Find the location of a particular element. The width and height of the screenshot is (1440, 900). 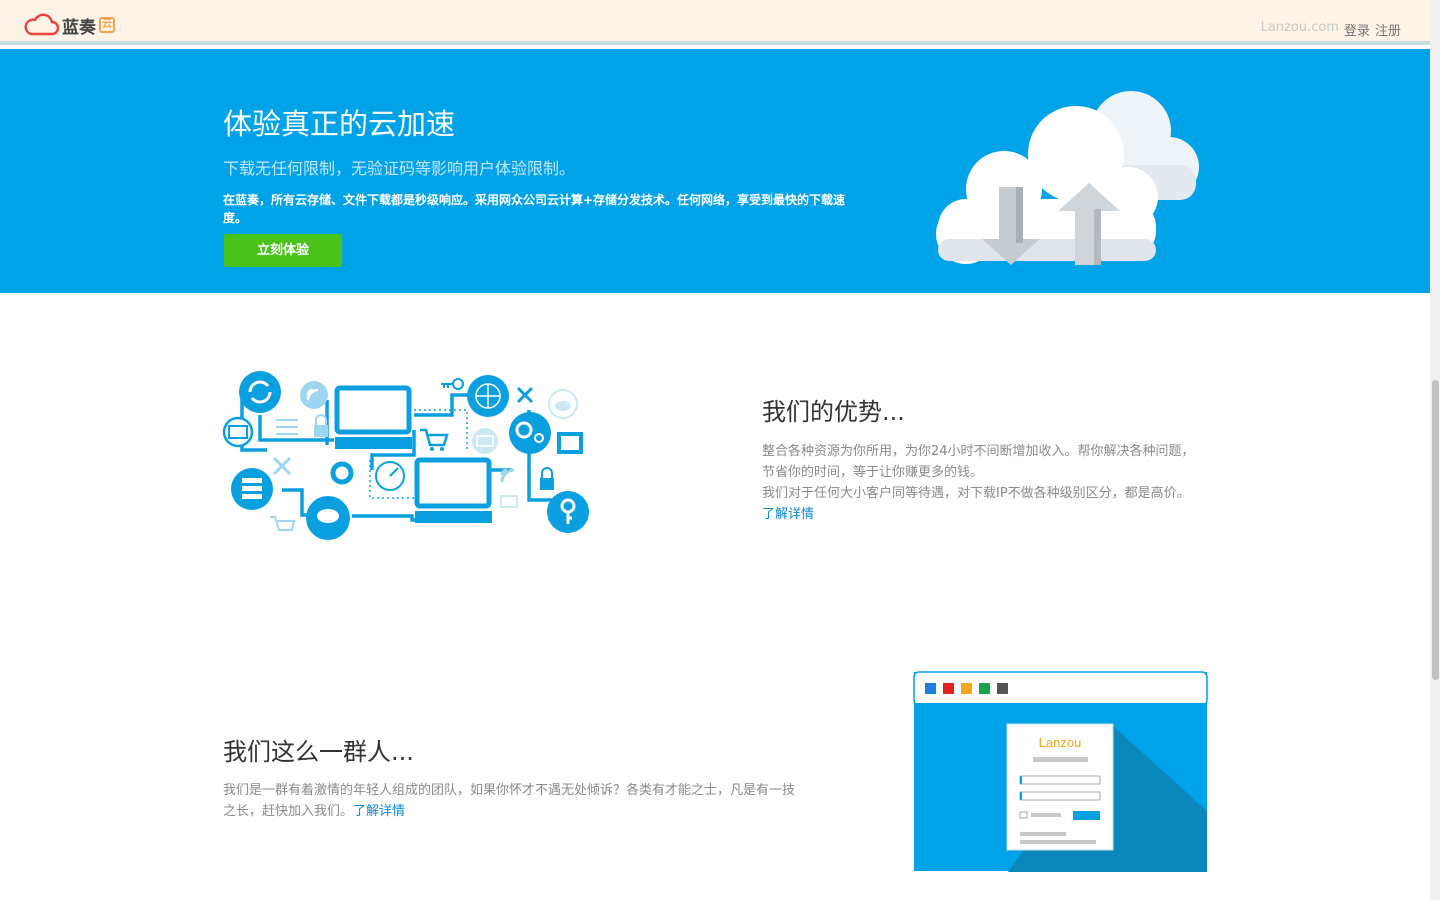

mail-circle-icon is located at coordinates (238, 432).